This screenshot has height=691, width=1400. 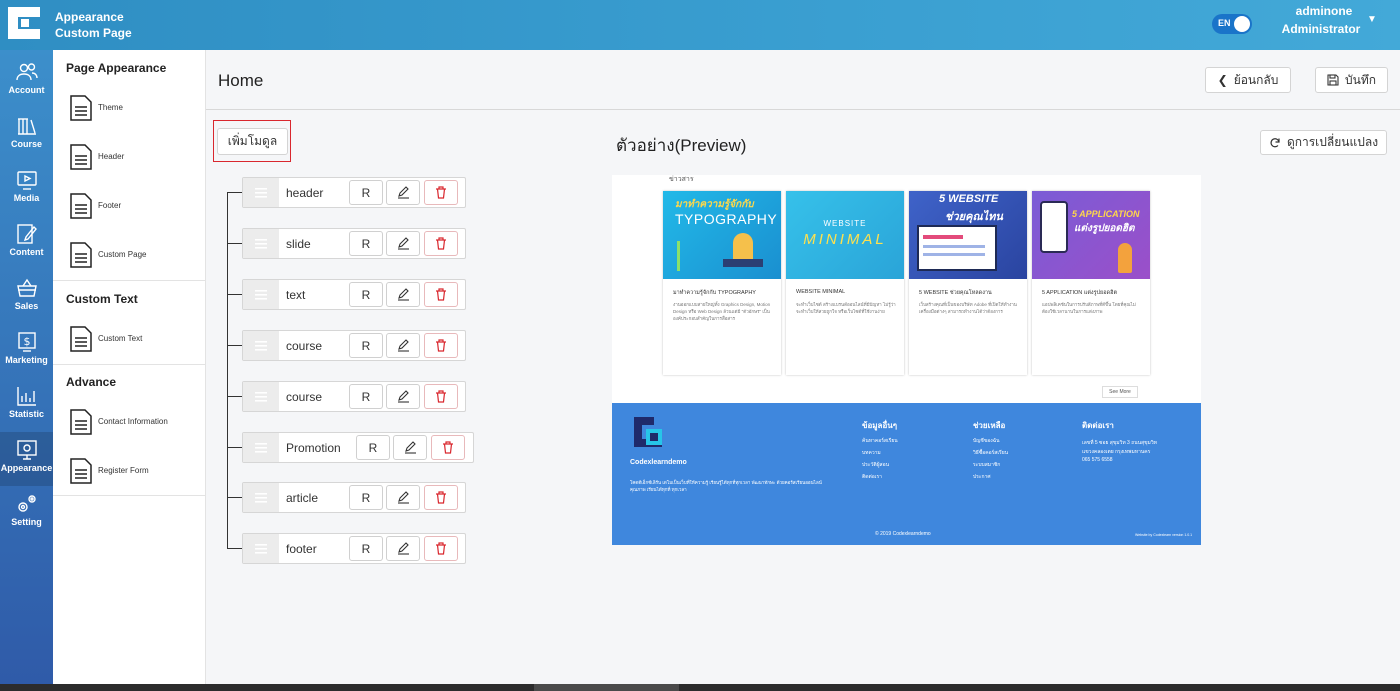 What do you see at coordinates (110, 107) in the screenshot?
I see `panel-item-label: Theme` at bounding box center [110, 107].